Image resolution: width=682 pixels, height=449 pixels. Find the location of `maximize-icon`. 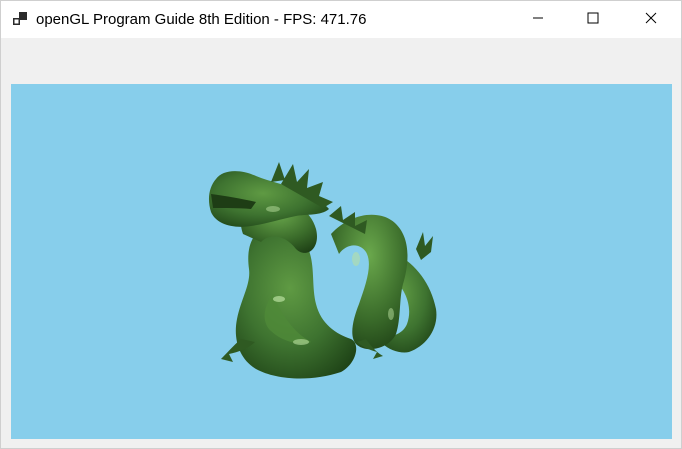

maximize-icon is located at coordinates (593, 20).